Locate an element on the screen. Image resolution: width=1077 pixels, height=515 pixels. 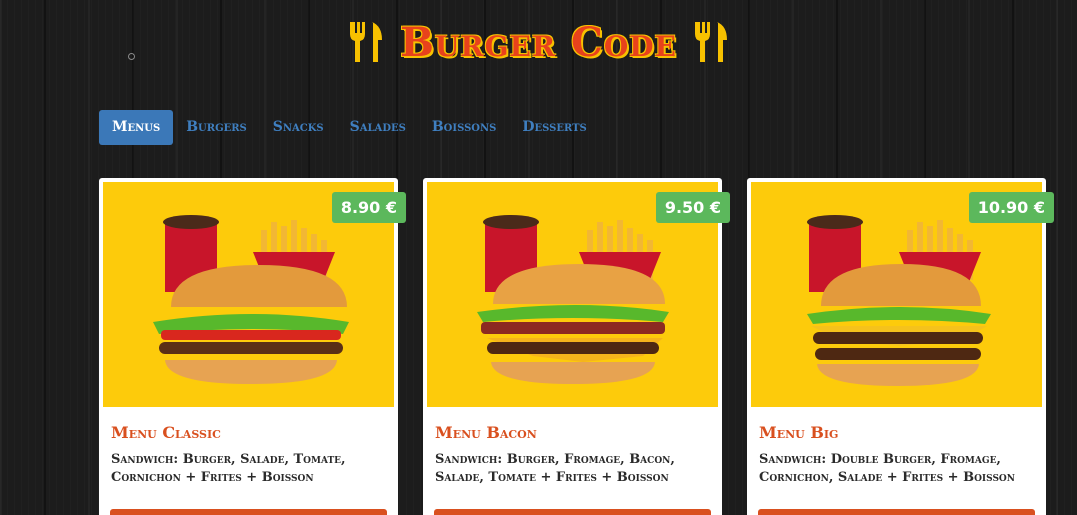
product-title: Menu Classic is located at coordinates (166, 432).